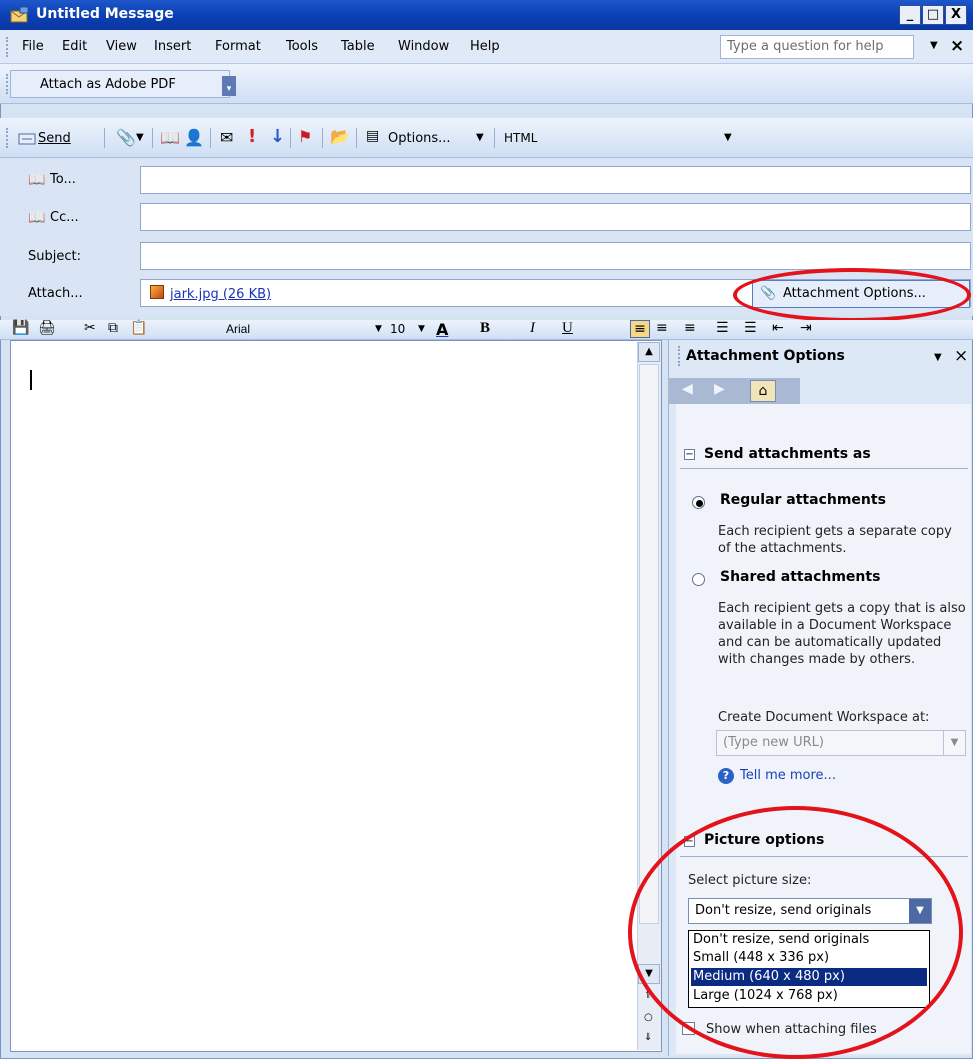 The height and width of the screenshot is (1059, 973). I want to click on menu-table: Table, so click(358, 46).